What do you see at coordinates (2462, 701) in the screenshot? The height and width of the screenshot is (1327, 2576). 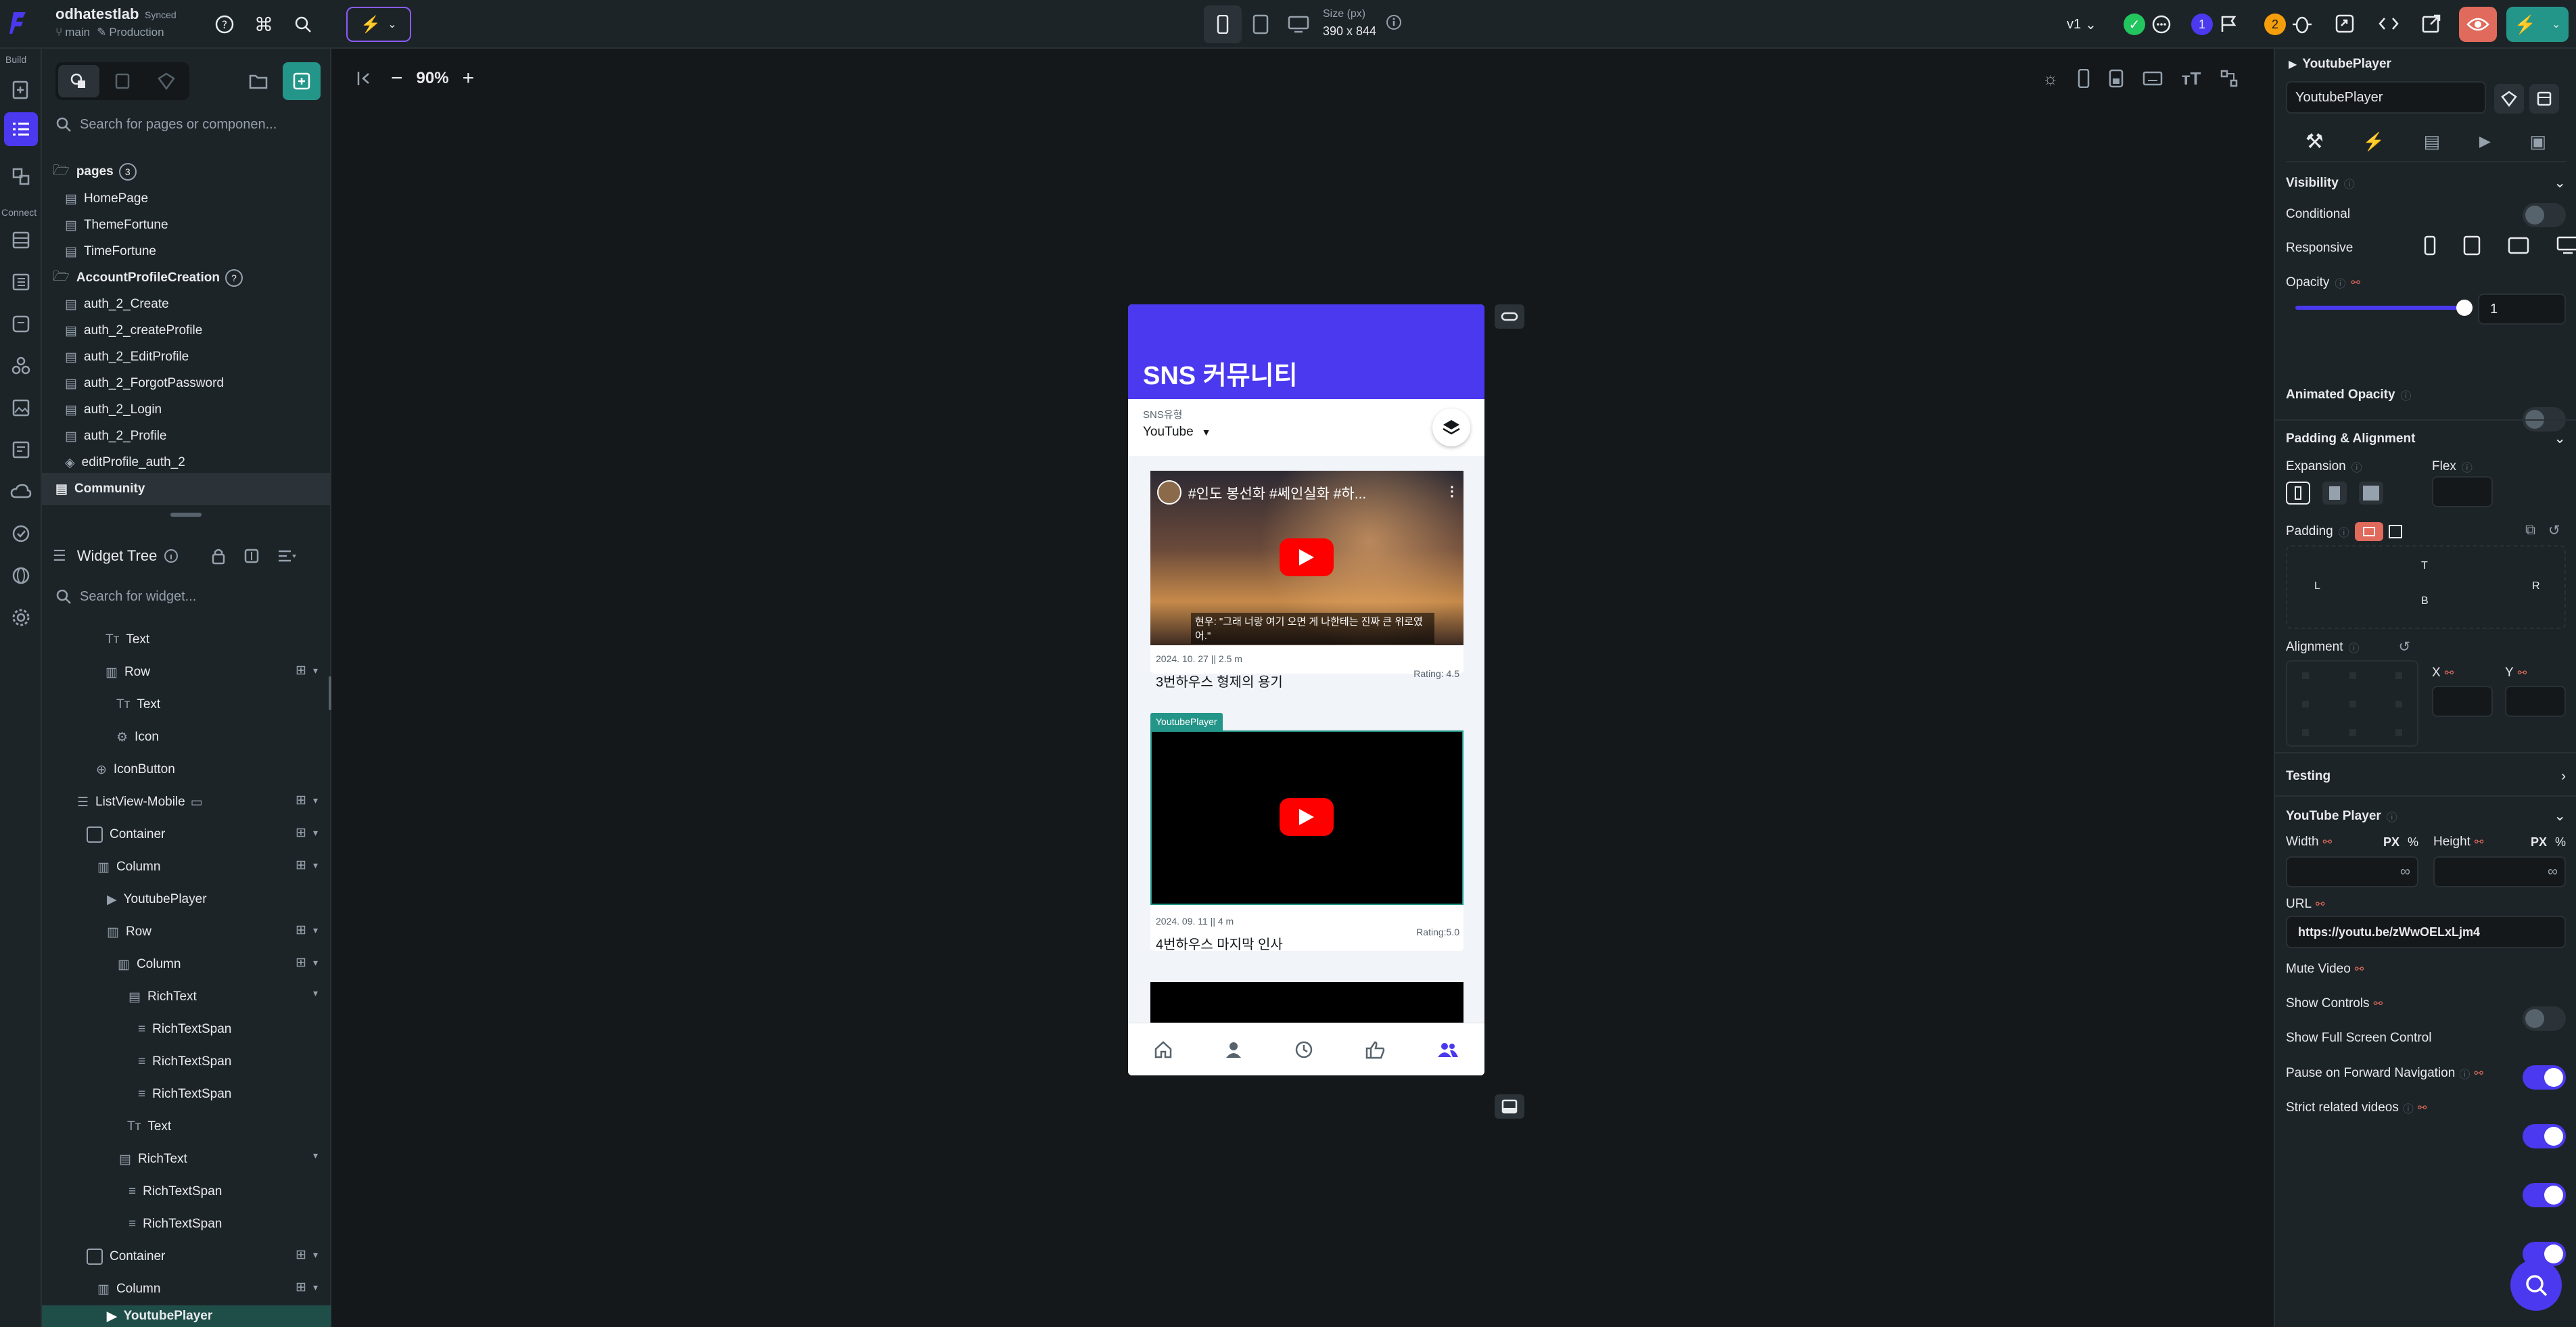 I see `align-x-input` at bounding box center [2462, 701].